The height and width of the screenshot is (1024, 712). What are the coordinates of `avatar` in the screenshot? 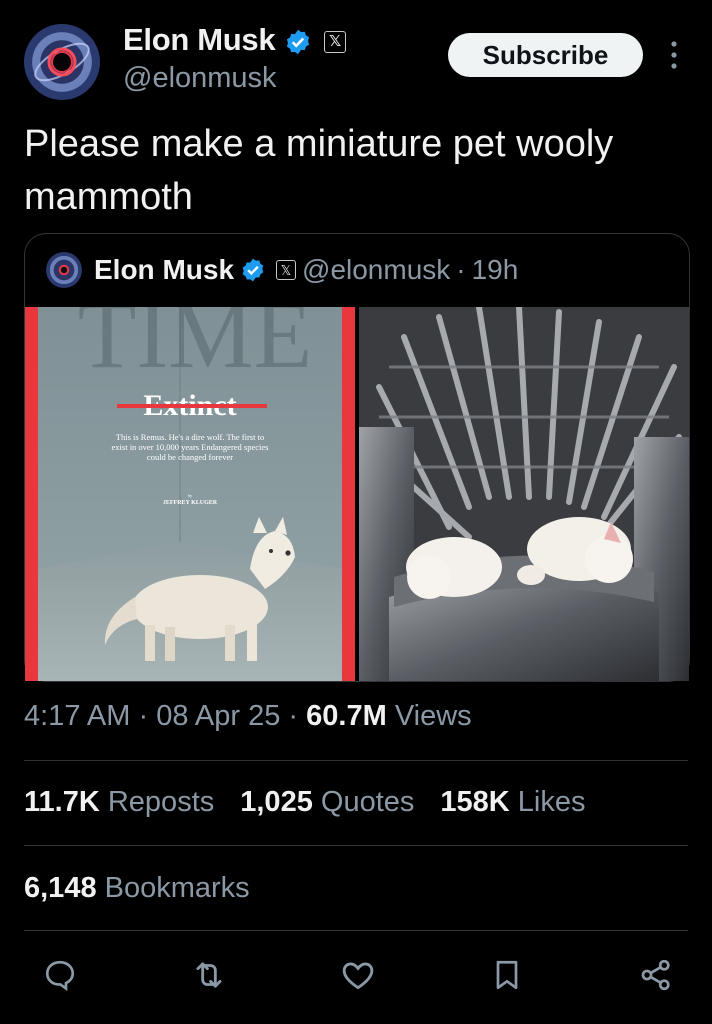 It's located at (62, 62).